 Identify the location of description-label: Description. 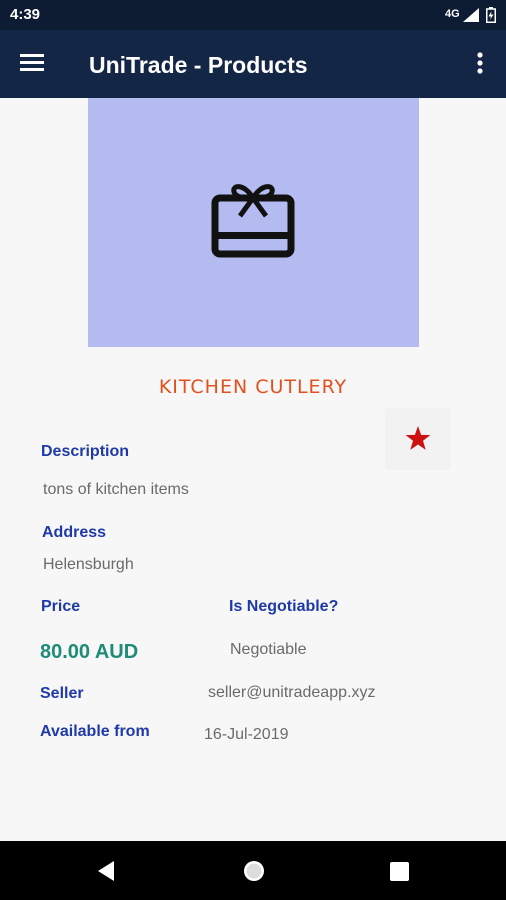
(85, 451).